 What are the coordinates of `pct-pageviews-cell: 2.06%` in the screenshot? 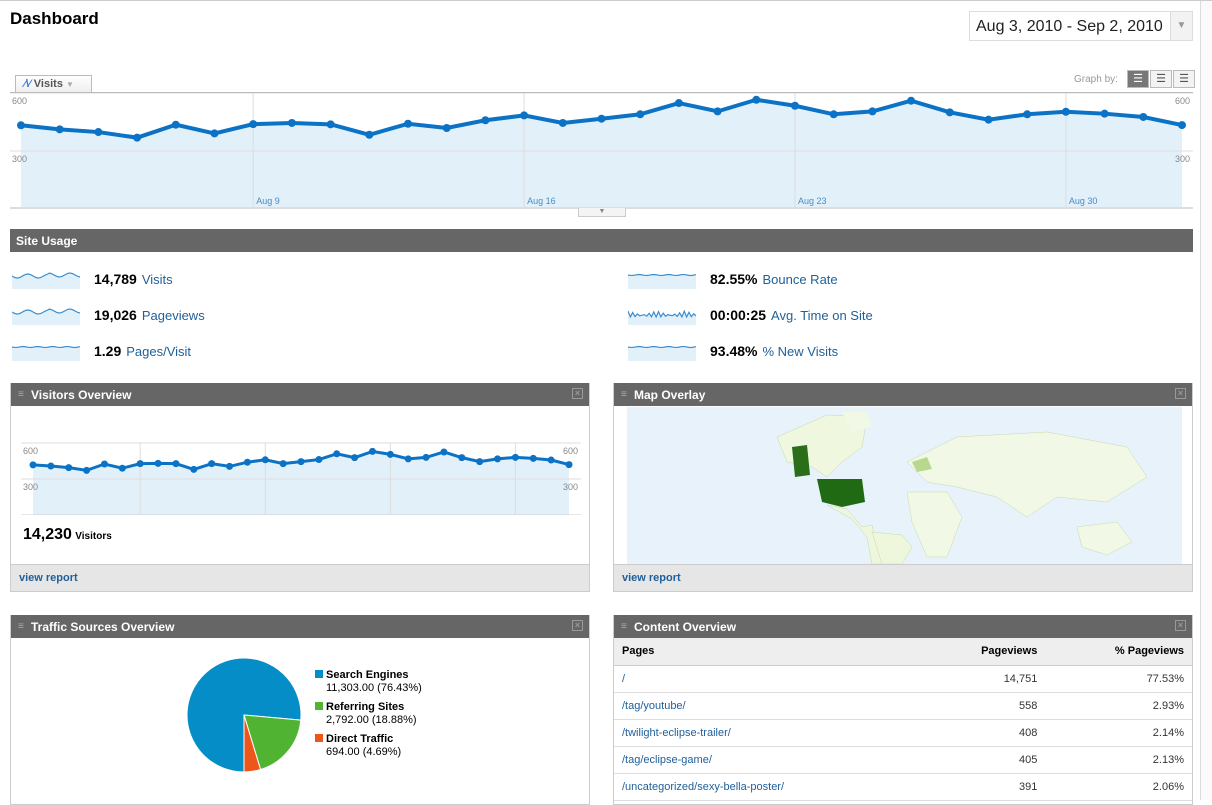 It's located at (1118, 787).